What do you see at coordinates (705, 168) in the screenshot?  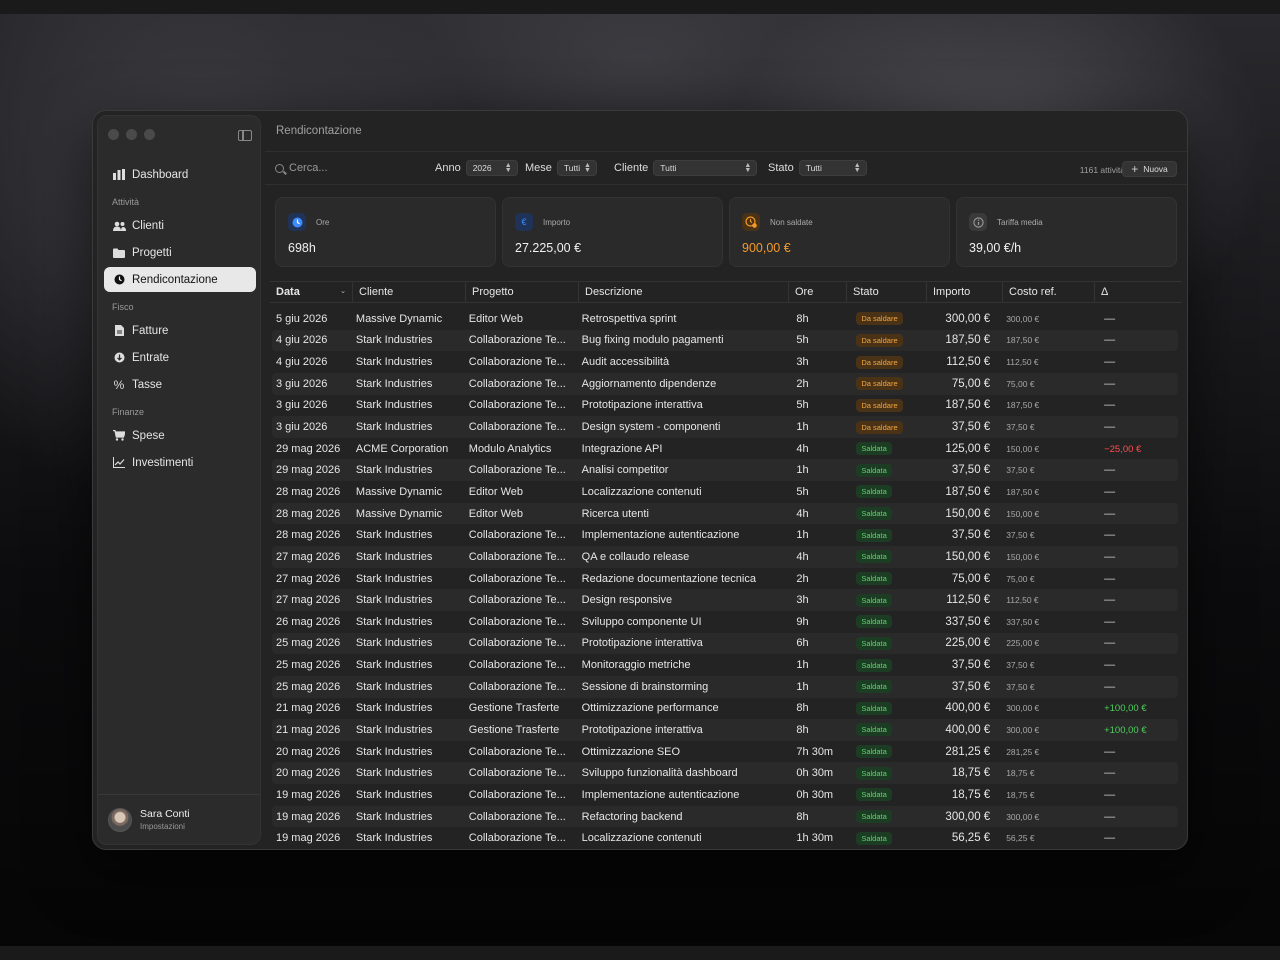 I see `filter-cliente-select: Tutti ▲ ▼` at bounding box center [705, 168].